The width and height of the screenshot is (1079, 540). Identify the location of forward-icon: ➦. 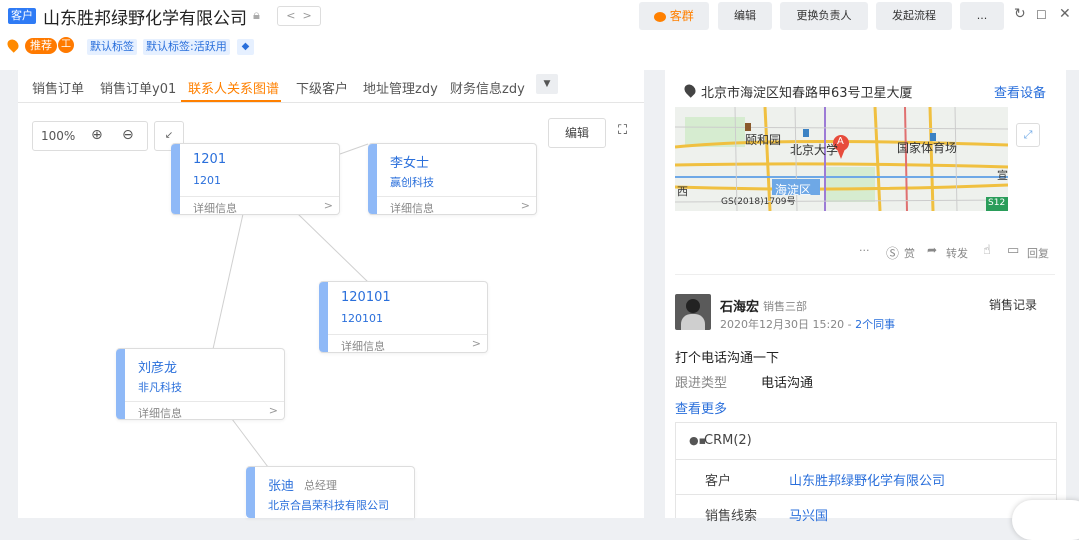
(932, 250).